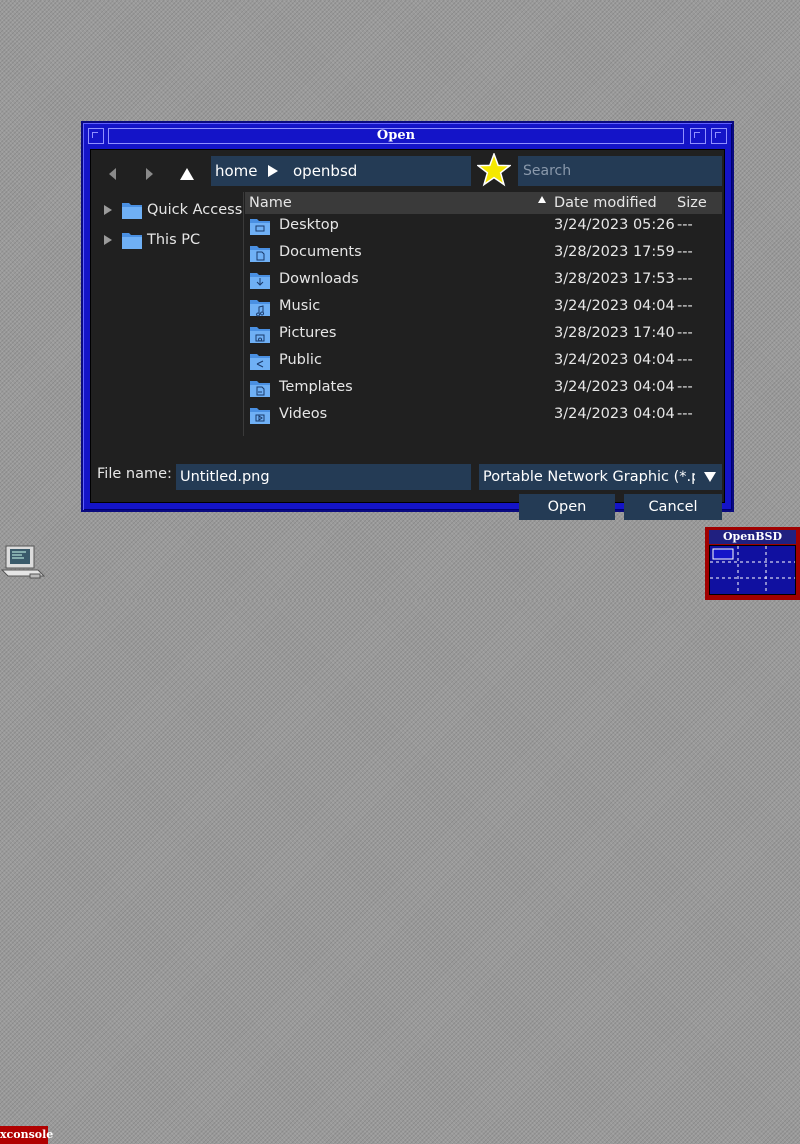 The image size is (800, 1144). Describe the element at coordinates (308, 333) in the screenshot. I see `file-name-cell: Pictures` at that location.